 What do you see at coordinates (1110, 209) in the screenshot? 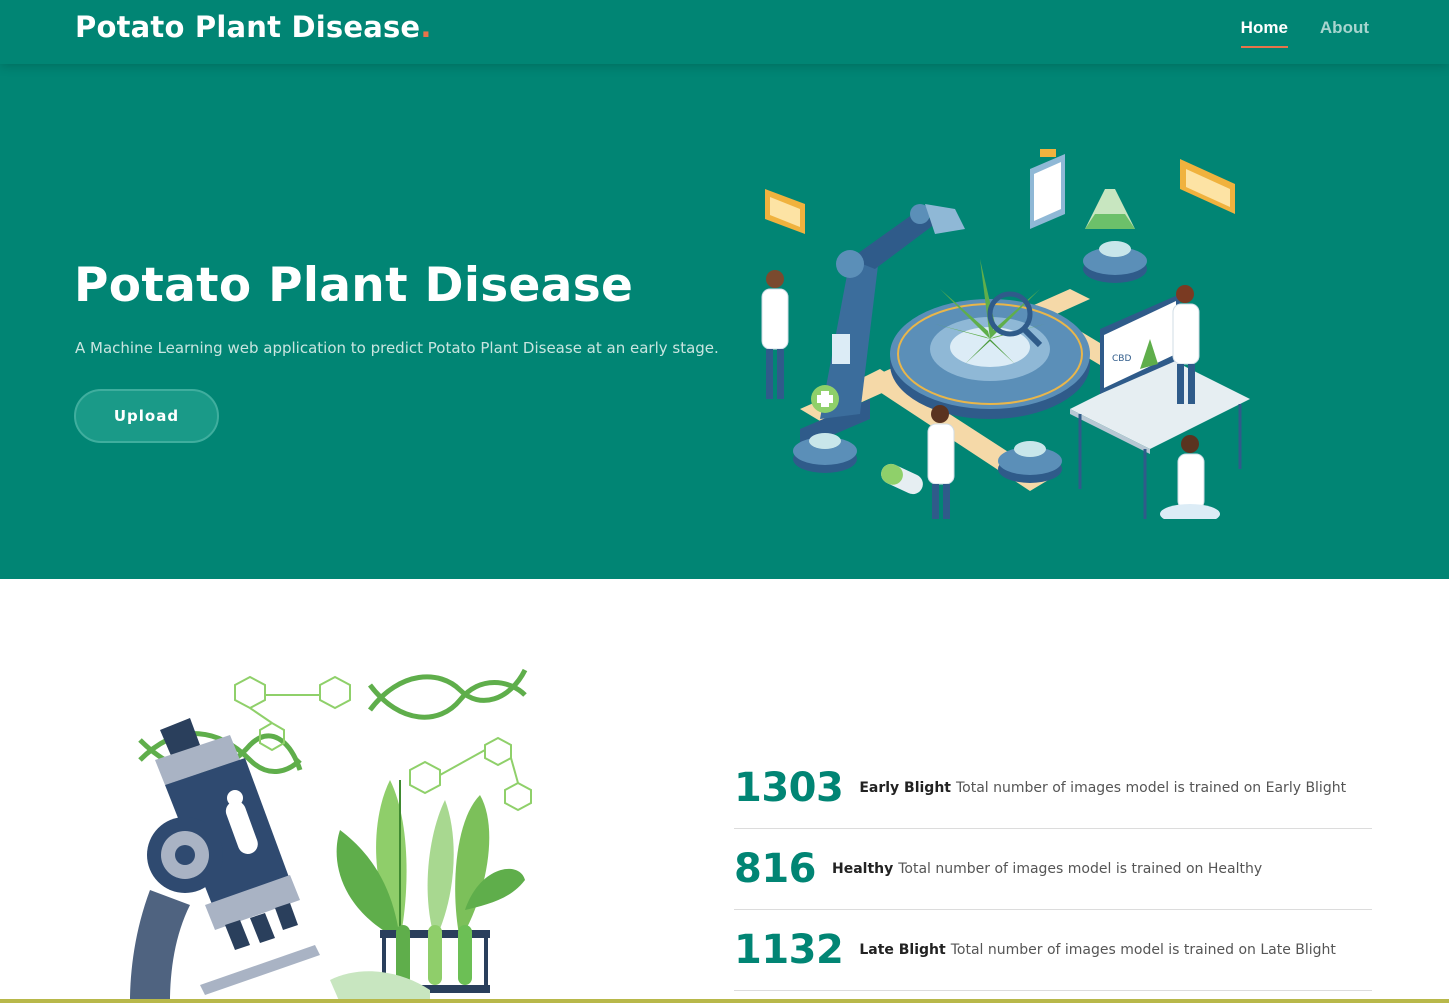
I see `flask-icon` at bounding box center [1110, 209].